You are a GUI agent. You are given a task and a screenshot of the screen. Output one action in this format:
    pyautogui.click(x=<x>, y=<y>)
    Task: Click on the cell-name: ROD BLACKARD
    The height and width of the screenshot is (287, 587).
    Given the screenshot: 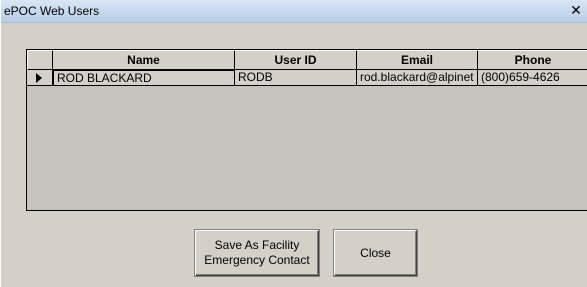 What is the action you would take?
    pyautogui.click(x=144, y=78)
    